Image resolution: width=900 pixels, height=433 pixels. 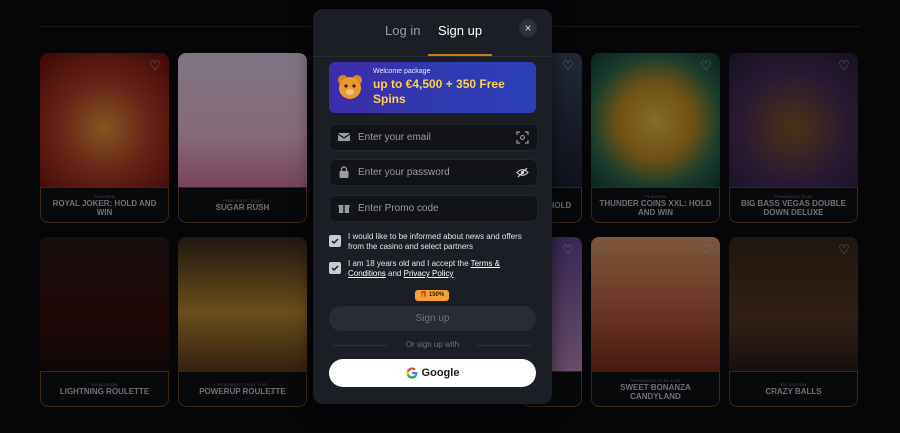 I want to click on promo-code-input, so click(x=433, y=208).